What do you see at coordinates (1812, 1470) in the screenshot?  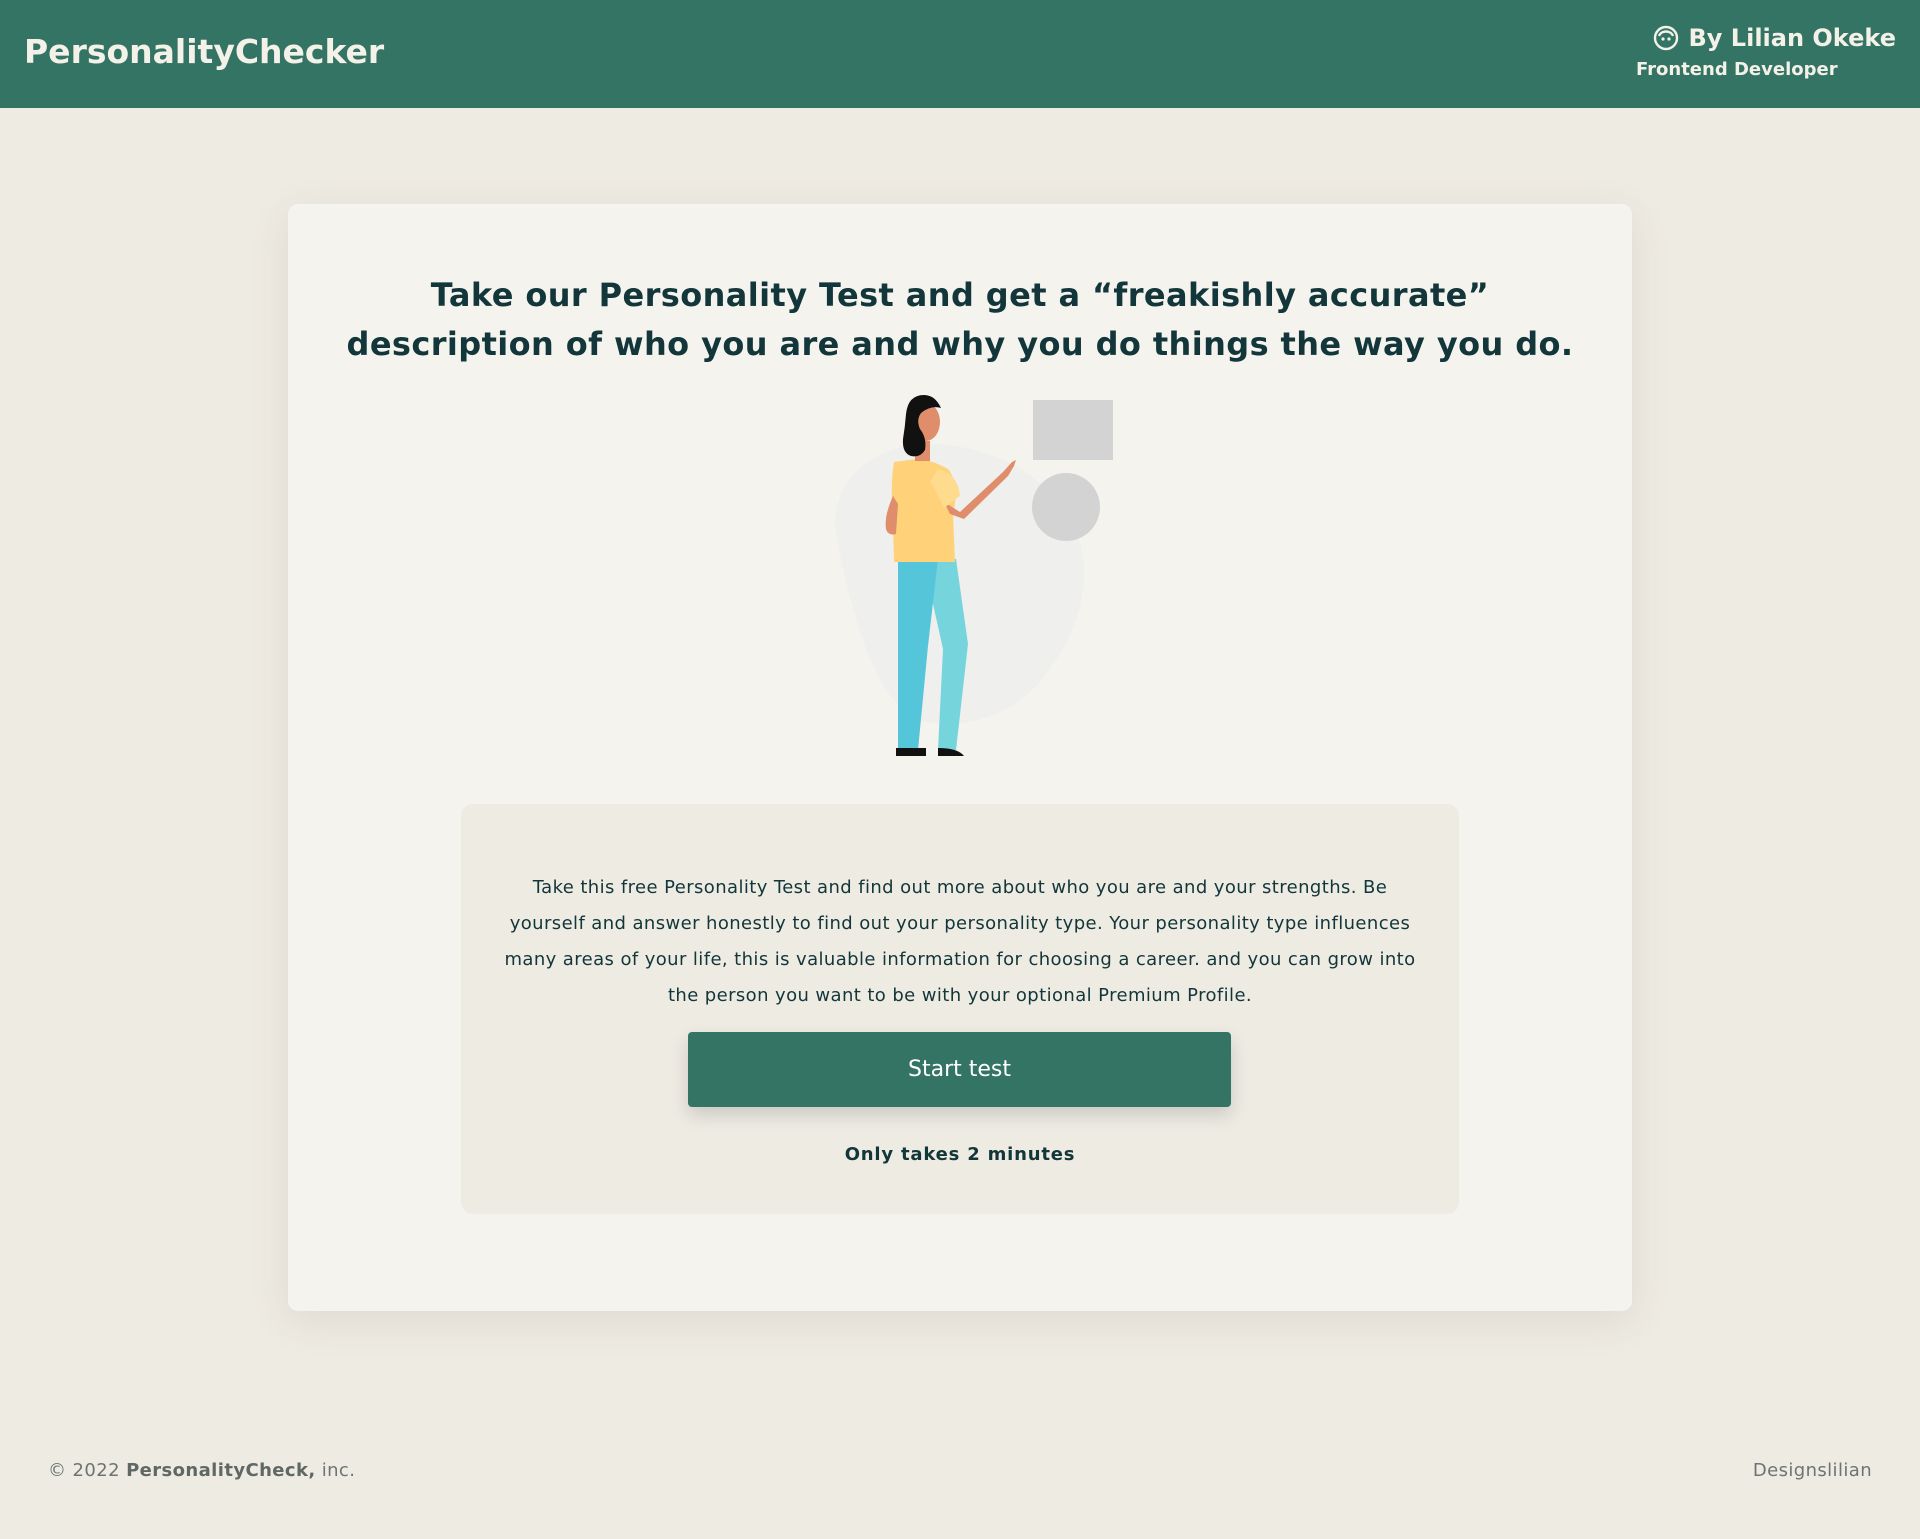 I see `designer-credit: Designslilian` at bounding box center [1812, 1470].